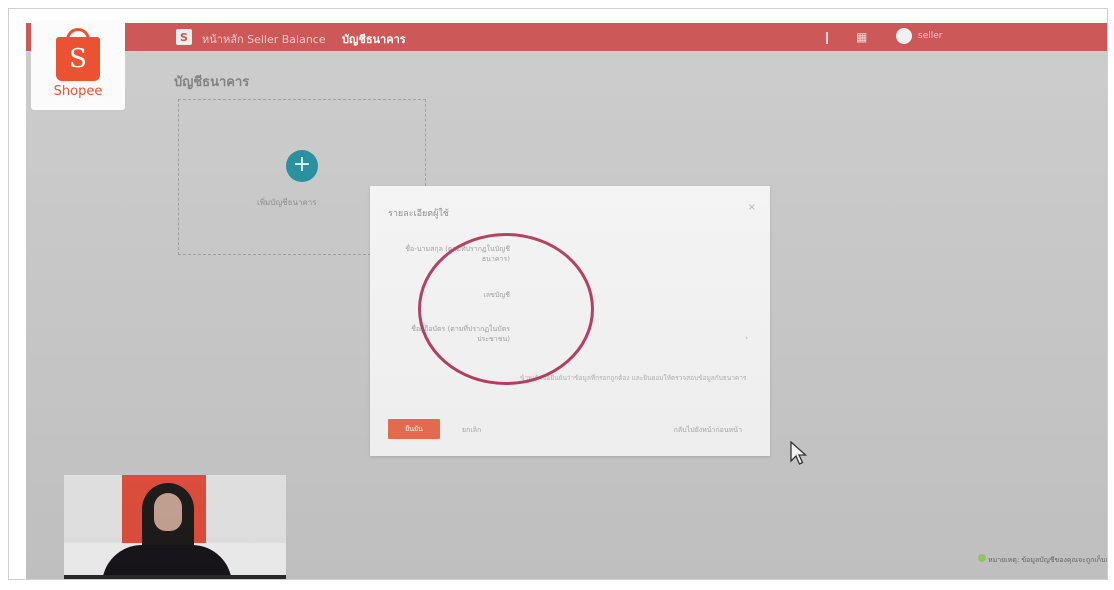  What do you see at coordinates (287, 202) in the screenshot?
I see `add-bank-account-label: เพิ่มบัญชีธนาคาร` at bounding box center [287, 202].